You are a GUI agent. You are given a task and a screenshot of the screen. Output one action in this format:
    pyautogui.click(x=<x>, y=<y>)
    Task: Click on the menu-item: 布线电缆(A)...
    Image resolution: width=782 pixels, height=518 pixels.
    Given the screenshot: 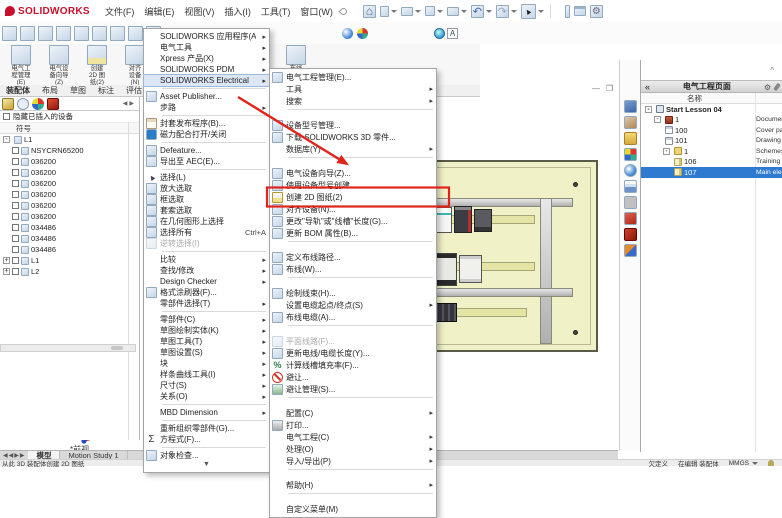 What is the action you would take?
    pyautogui.click(x=353, y=317)
    